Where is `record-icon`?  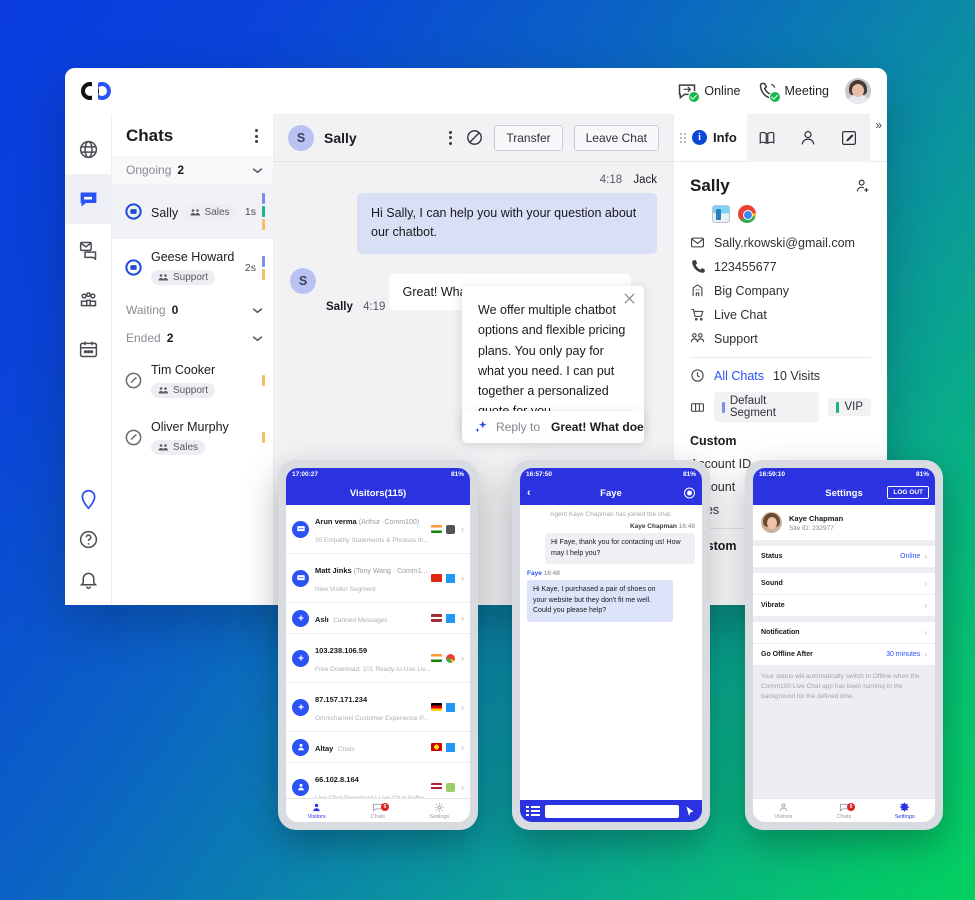 record-icon is located at coordinates (689, 493).